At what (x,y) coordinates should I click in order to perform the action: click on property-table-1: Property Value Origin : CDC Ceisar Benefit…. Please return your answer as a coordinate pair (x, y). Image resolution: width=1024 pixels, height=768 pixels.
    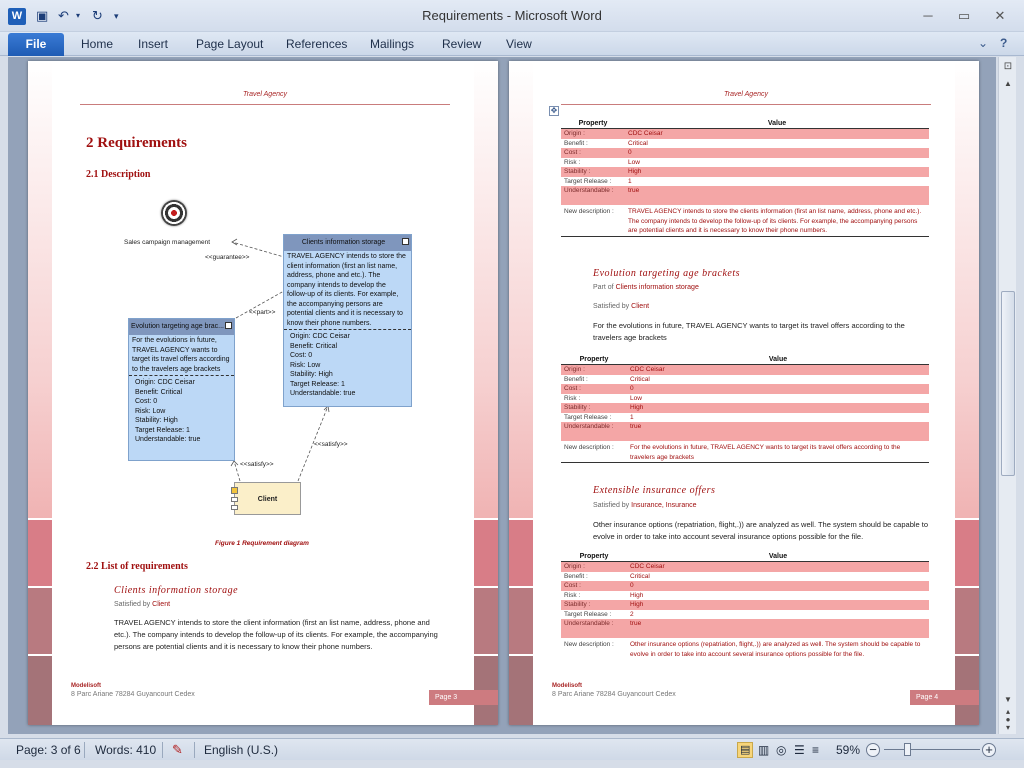
    Looking at the image, I should click on (745, 178).